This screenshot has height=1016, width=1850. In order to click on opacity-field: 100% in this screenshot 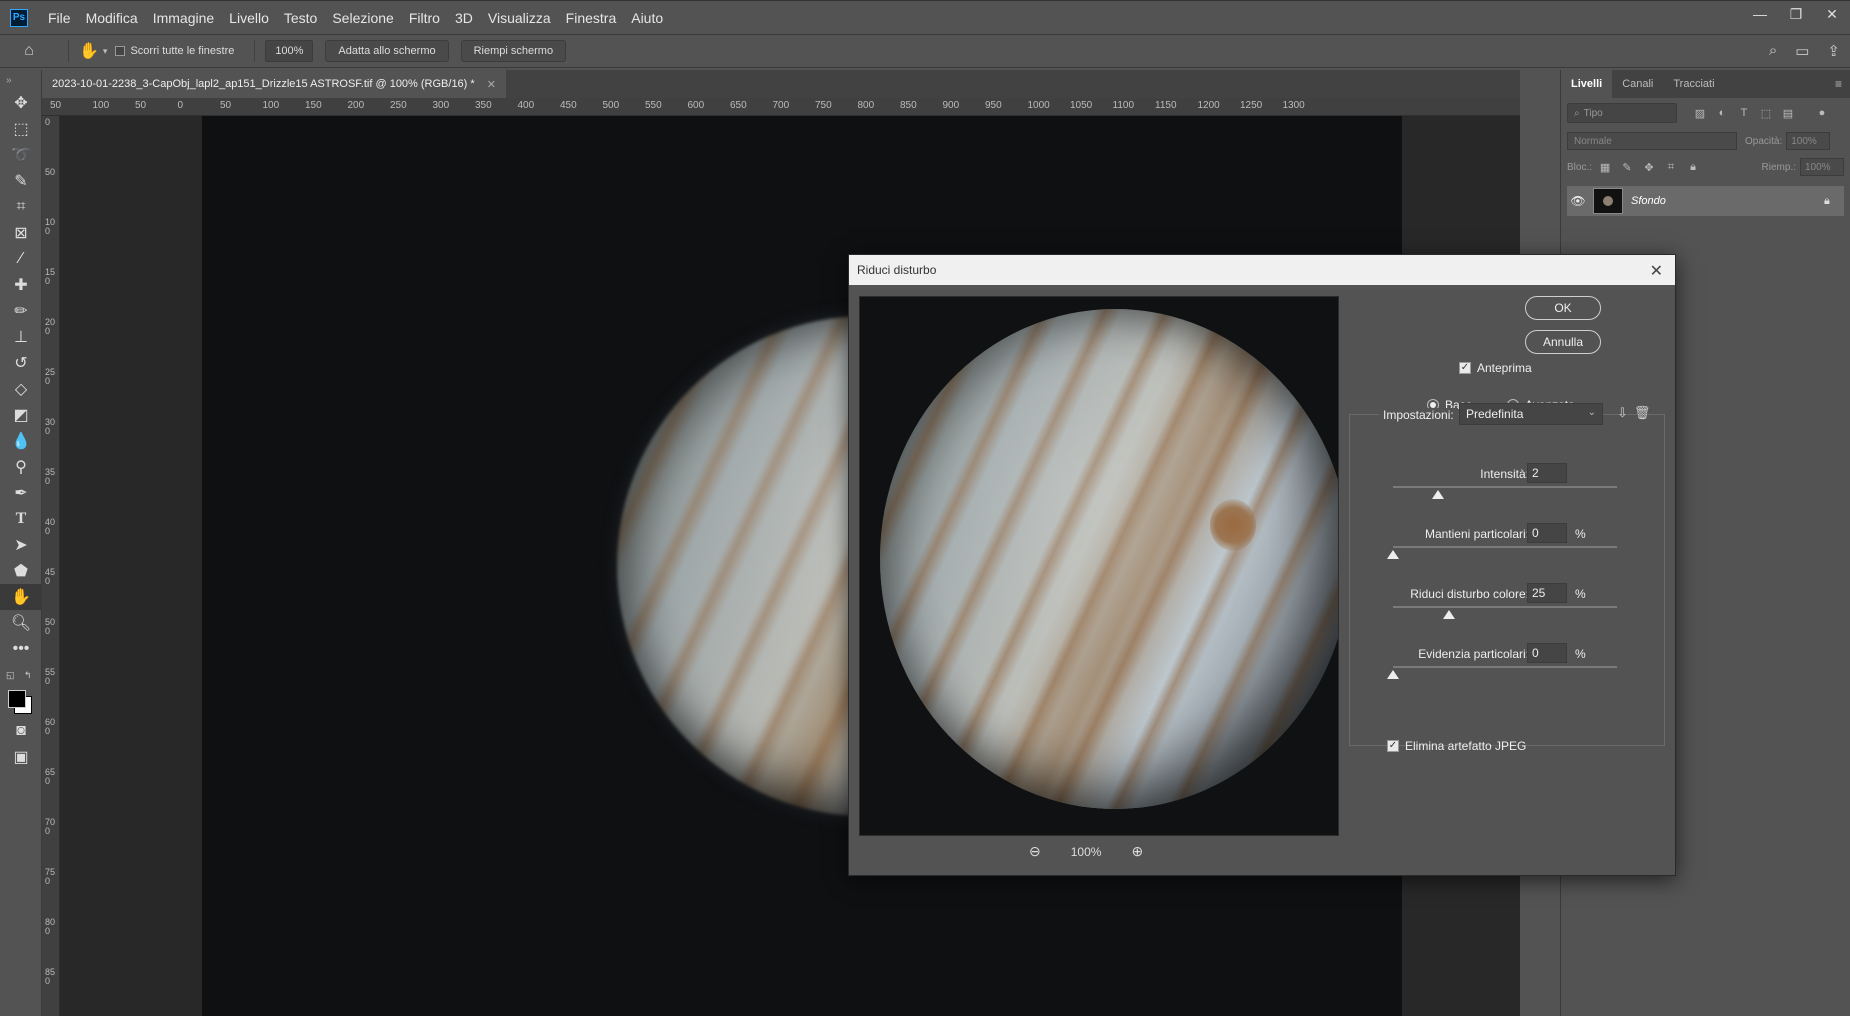, I will do `click(1808, 141)`.